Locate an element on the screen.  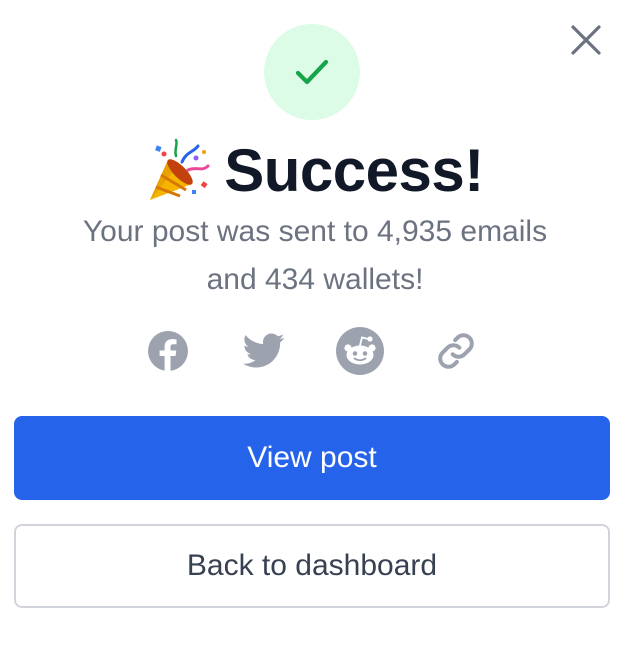
modal-title: Success! is located at coordinates (354, 170).